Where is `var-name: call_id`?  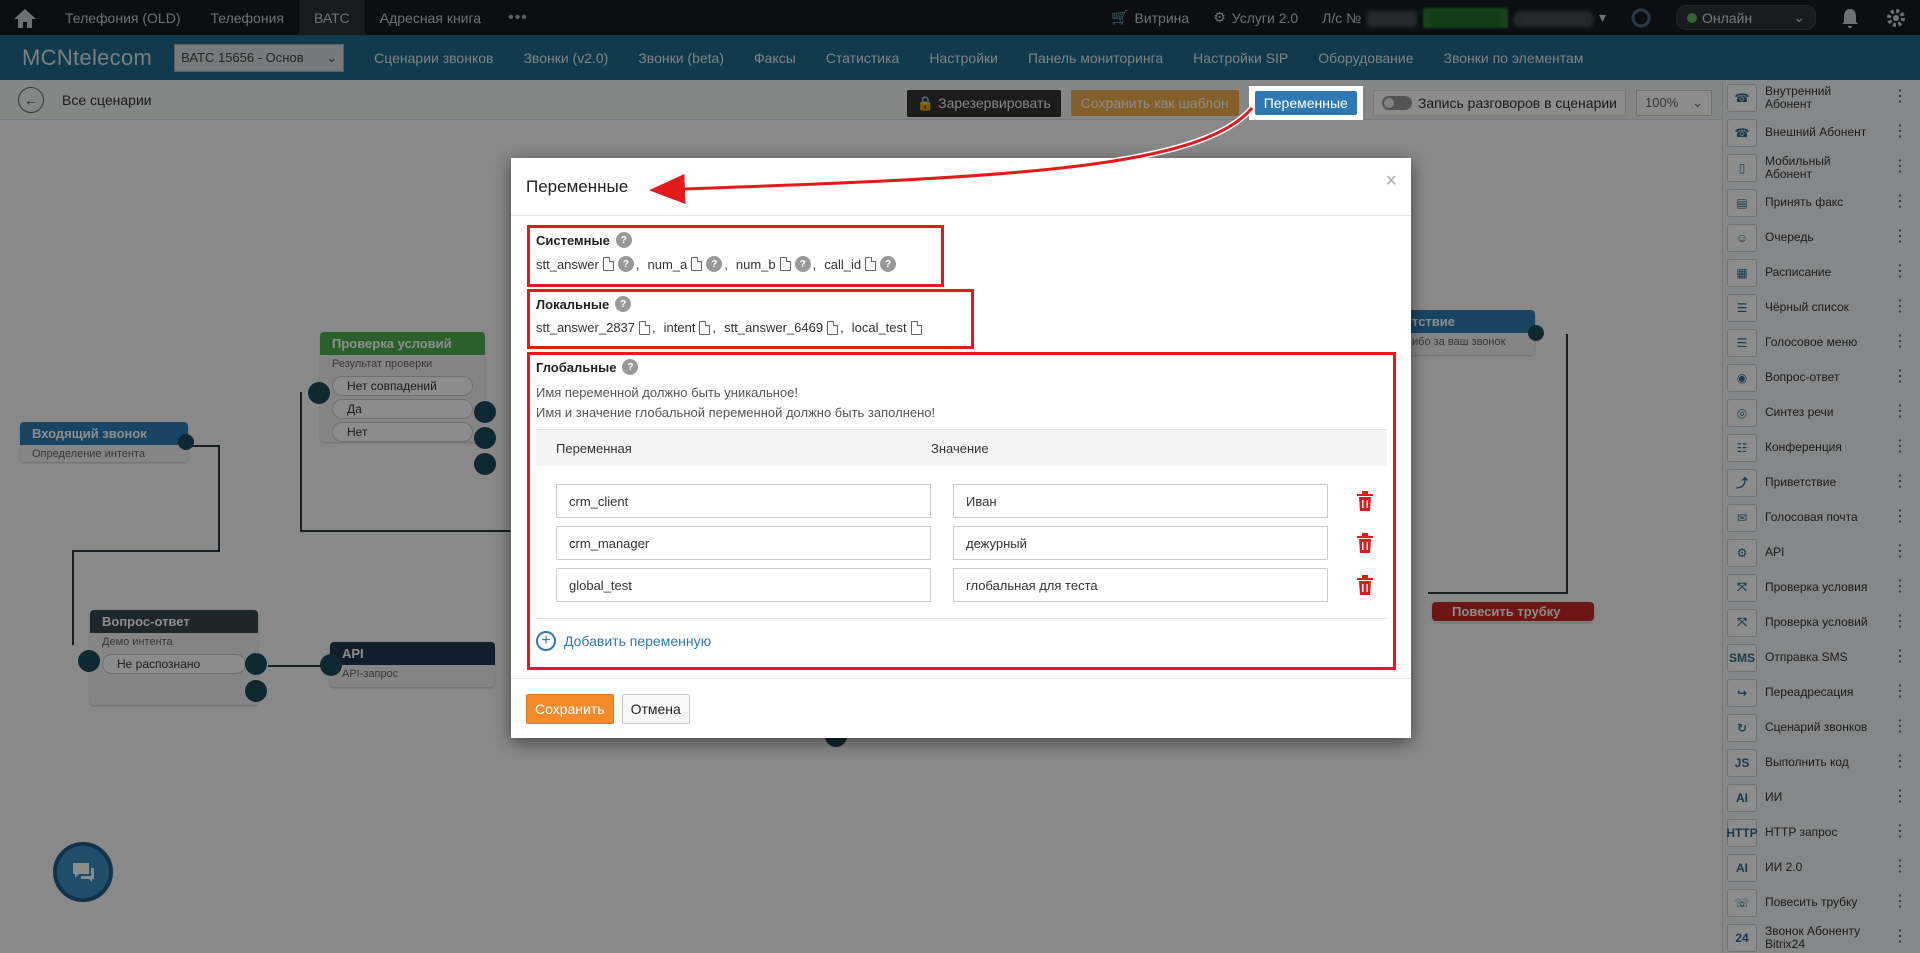 var-name: call_id is located at coordinates (843, 264).